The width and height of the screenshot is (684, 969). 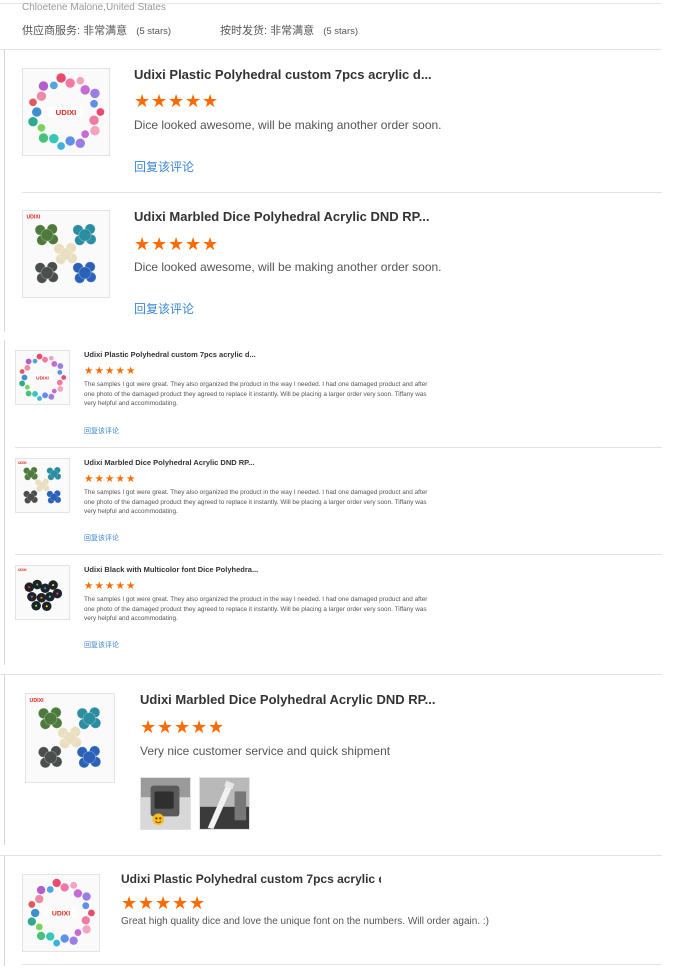 I want to click on on-time-shipping-value: 非常满意, so click(x=292, y=31).